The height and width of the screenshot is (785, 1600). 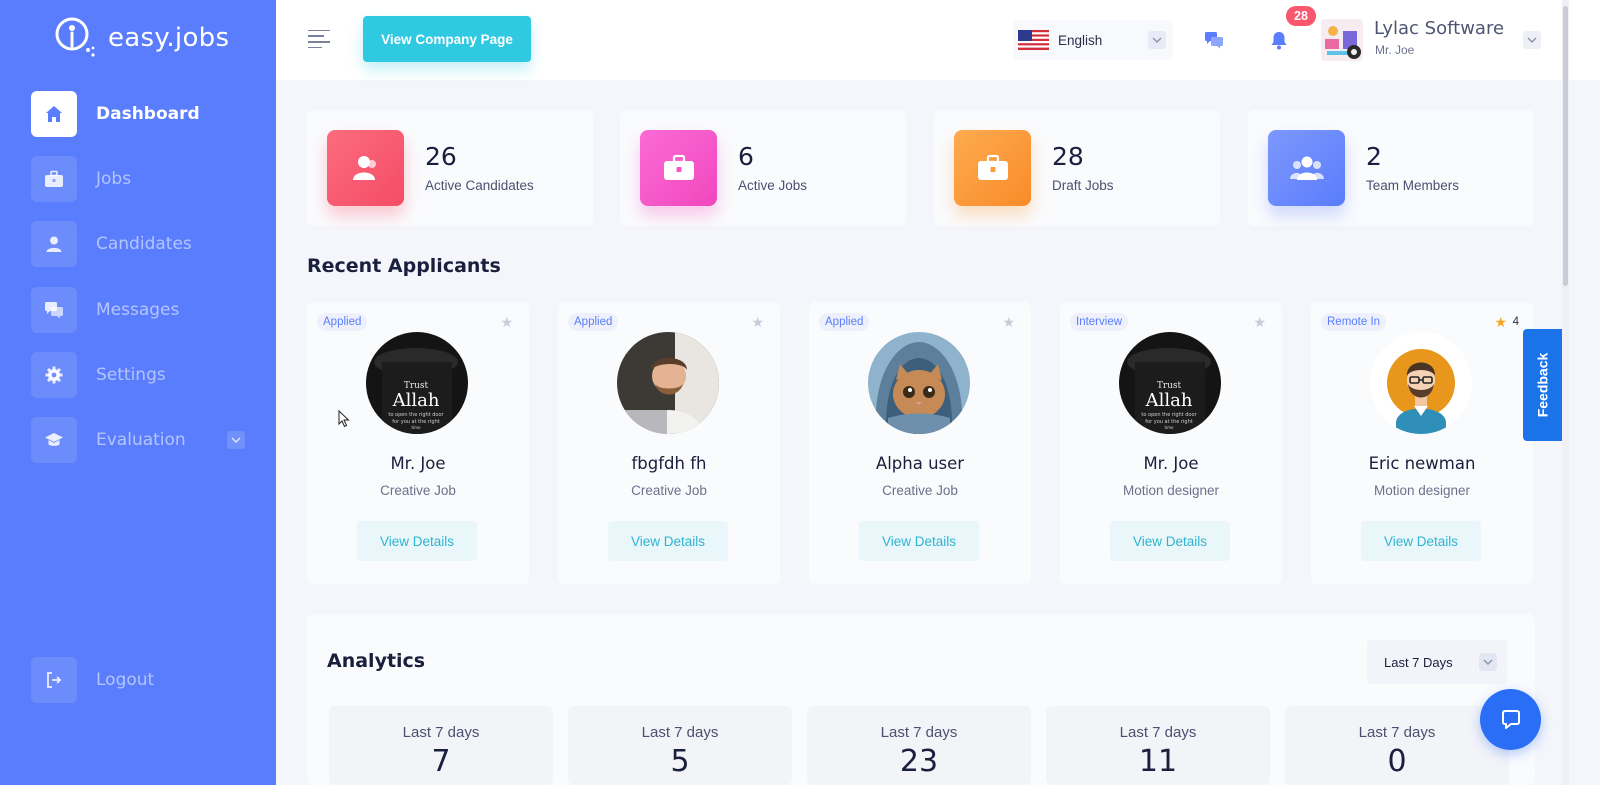 What do you see at coordinates (1093, 40) in the screenshot?
I see `language-selector: English` at bounding box center [1093, 40].